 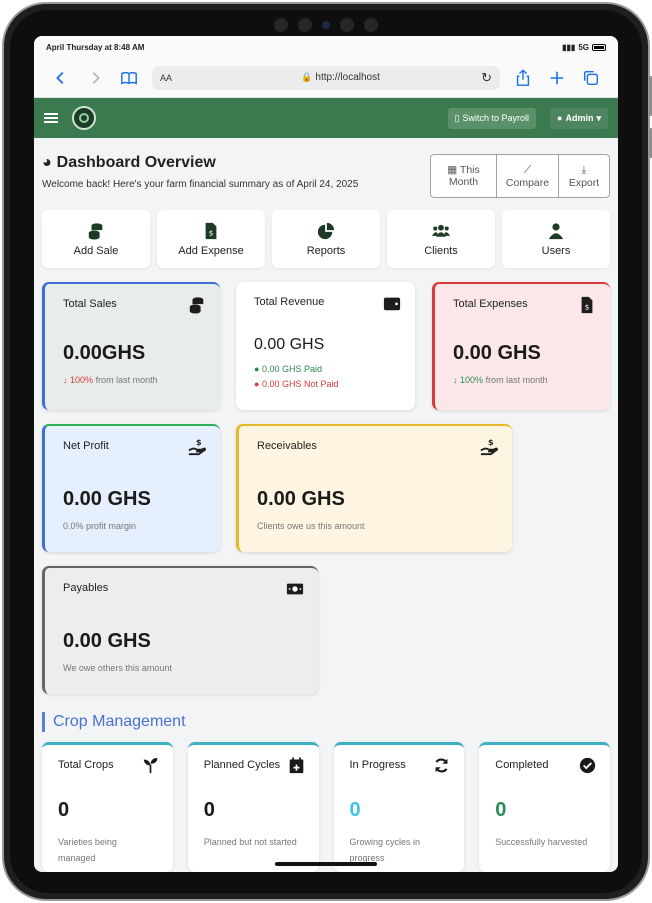 What do you see at coordinates (84, 118) in the screenshot?
I see `farm-logo` at bounding box center [84, 118].